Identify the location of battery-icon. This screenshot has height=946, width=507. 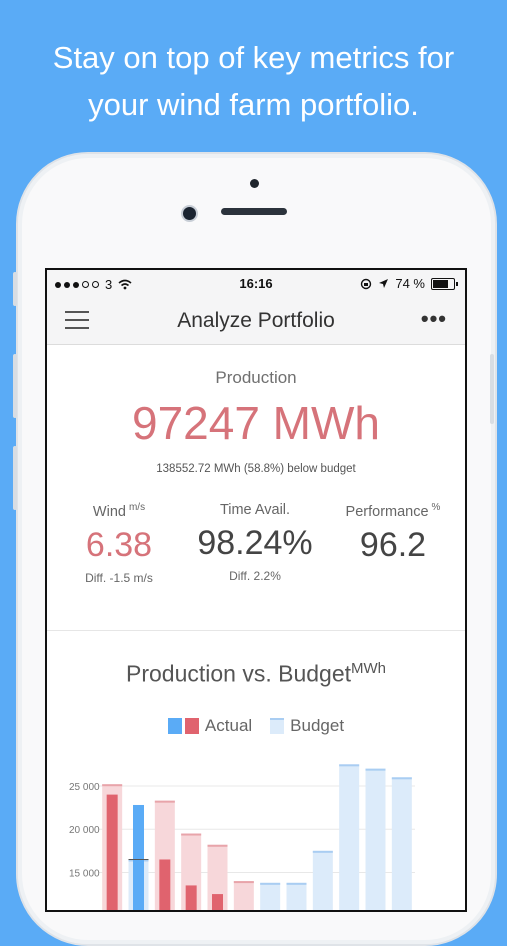
(443, 284).